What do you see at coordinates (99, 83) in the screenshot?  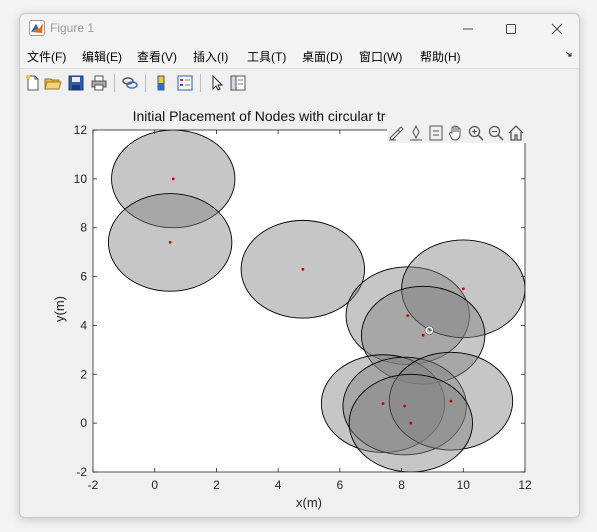 I see `print-icon` at bounding box center [99, 83].